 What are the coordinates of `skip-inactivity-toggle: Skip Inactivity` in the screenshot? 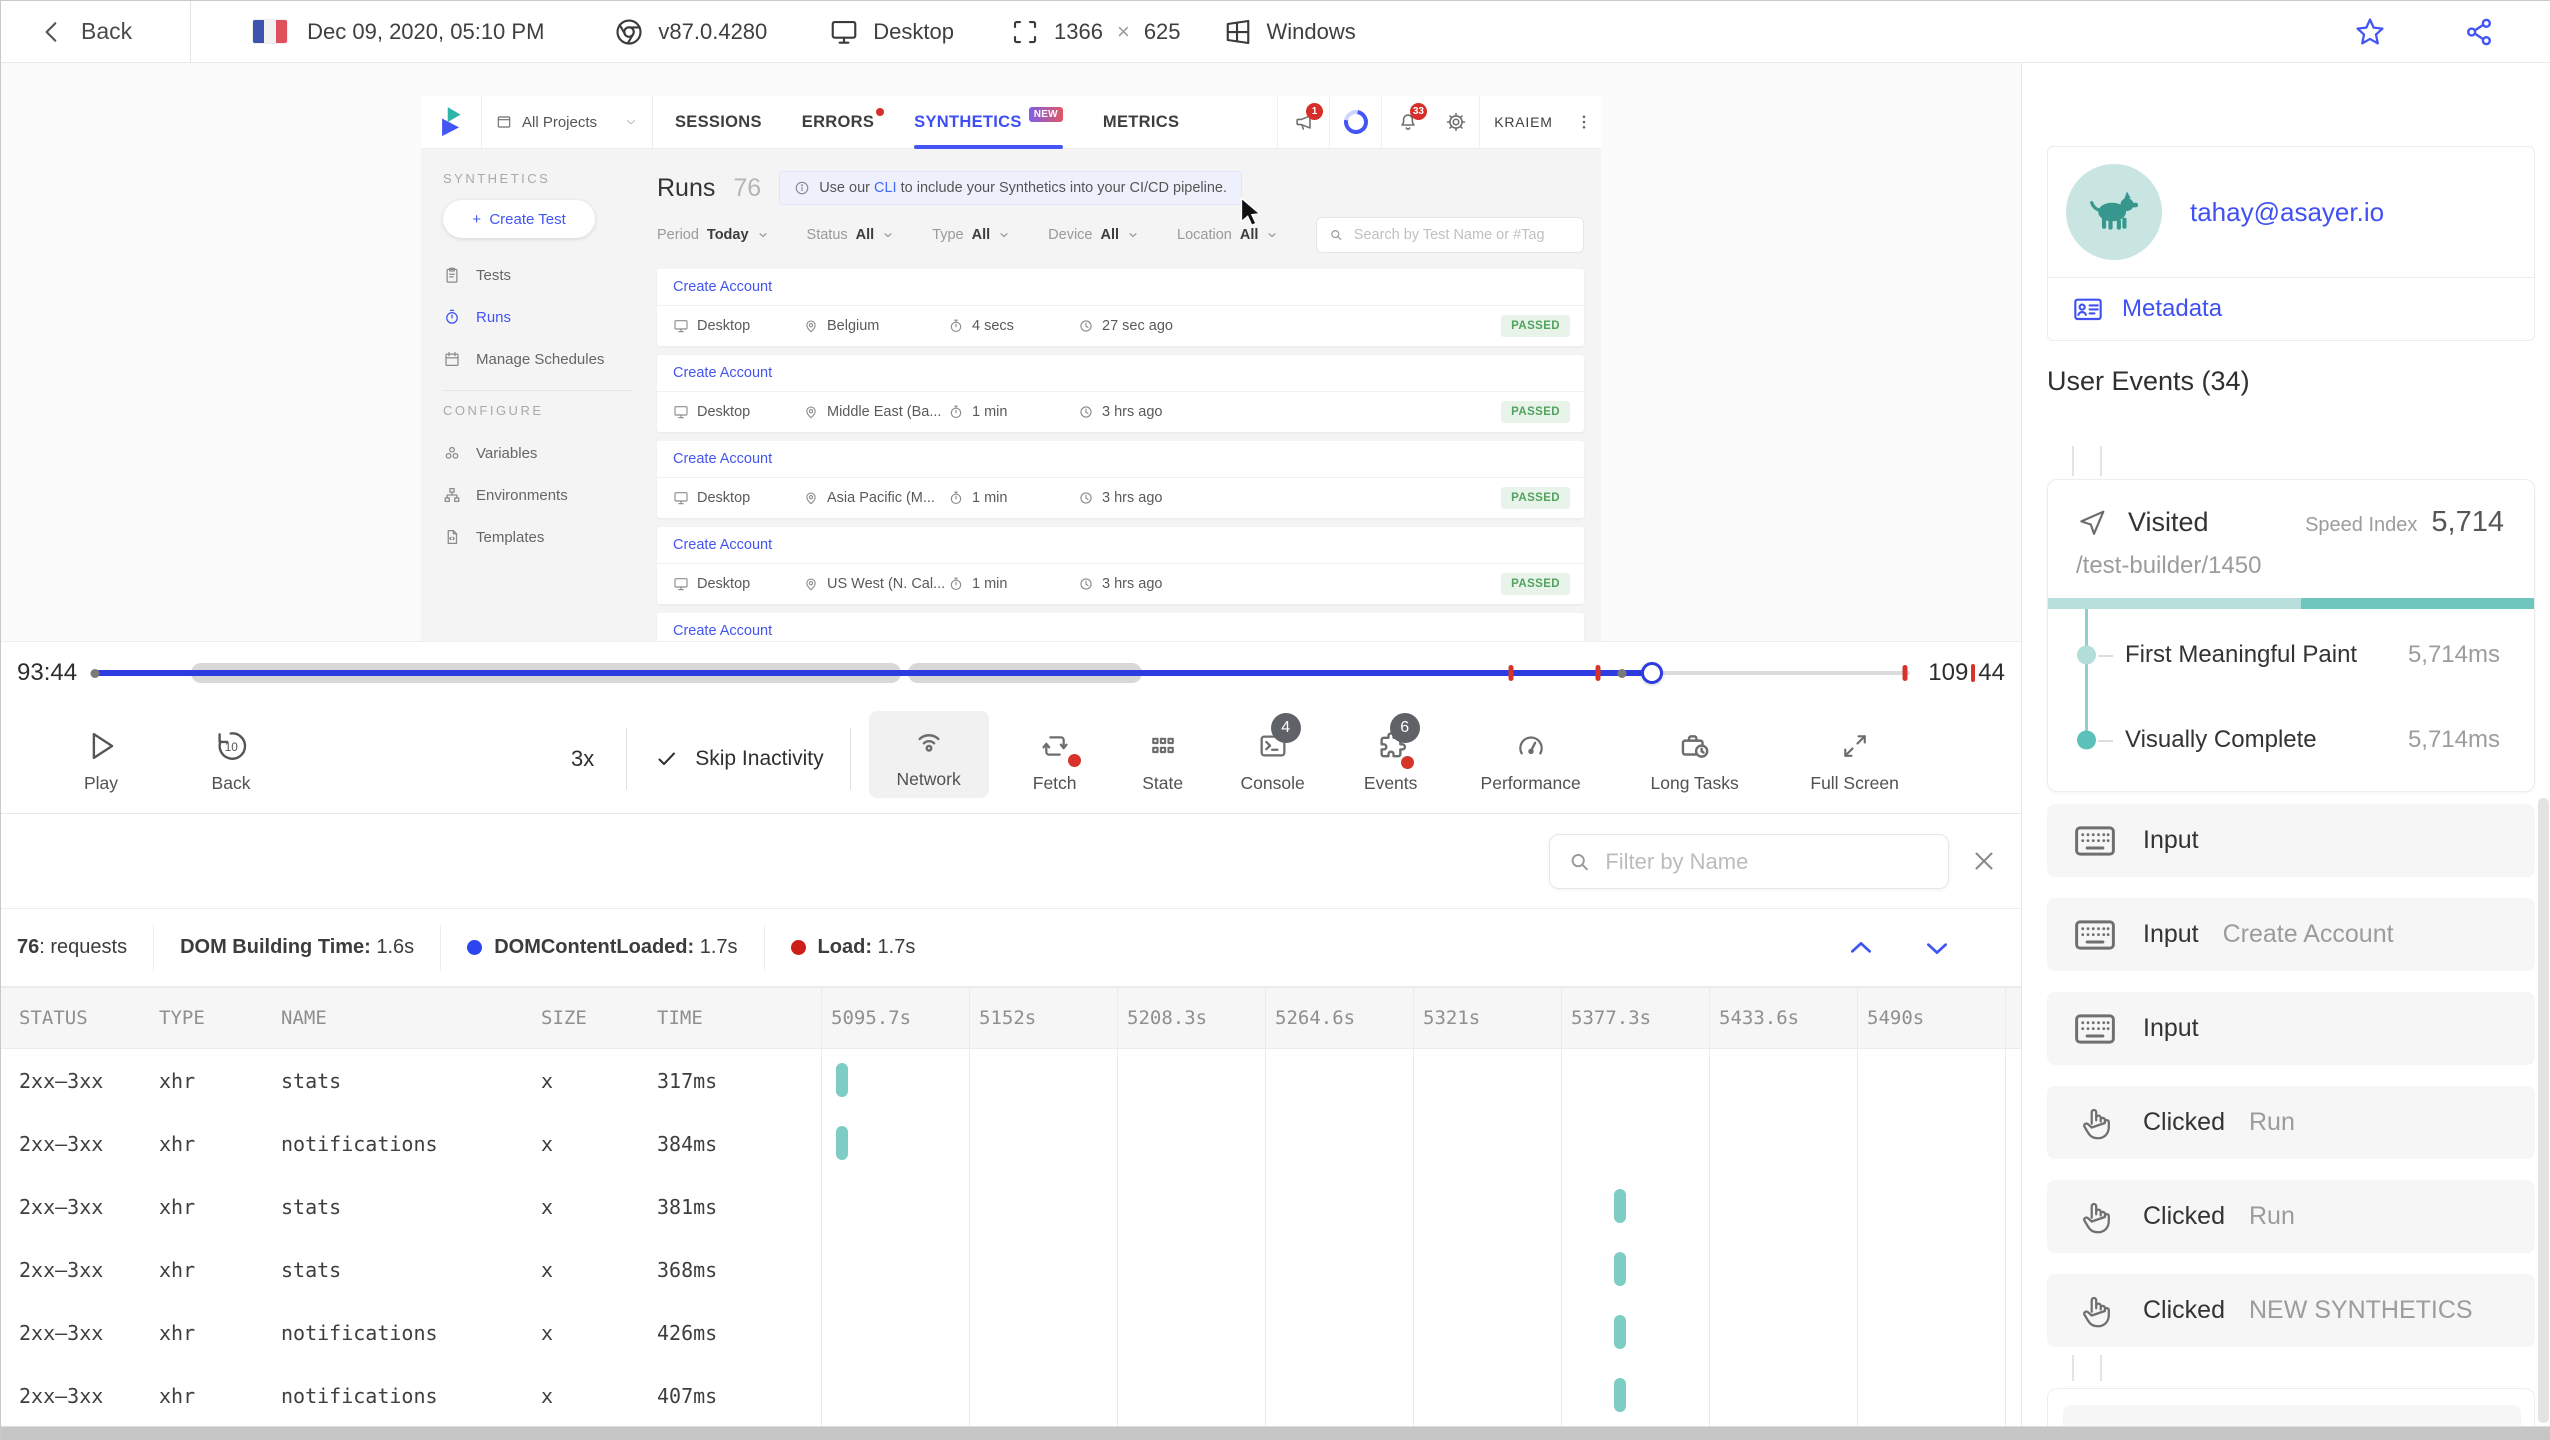 It's located at (739, 759).